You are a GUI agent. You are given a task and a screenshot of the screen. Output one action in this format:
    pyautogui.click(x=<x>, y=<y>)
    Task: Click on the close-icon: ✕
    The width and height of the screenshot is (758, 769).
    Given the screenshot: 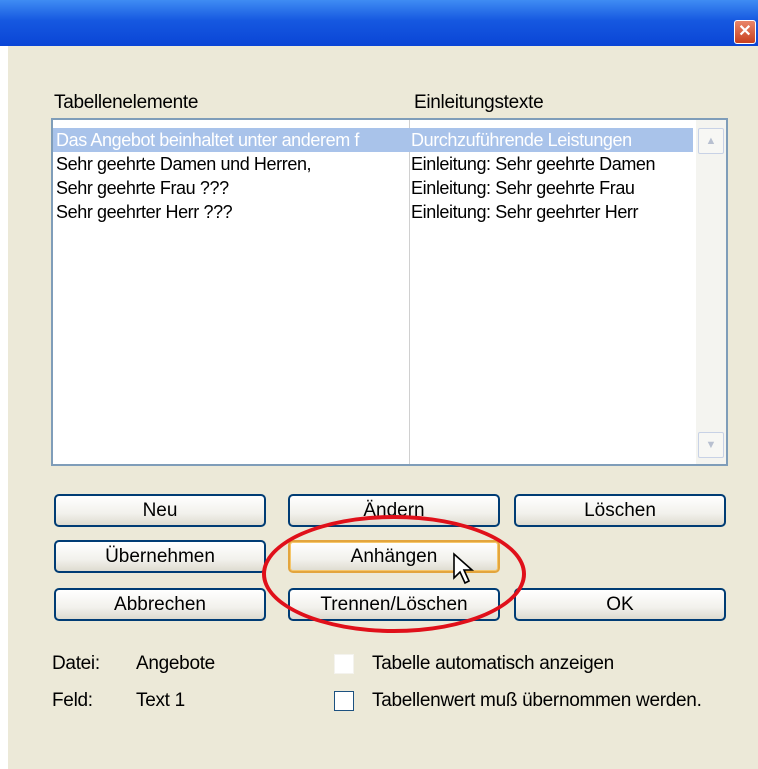 What is the action you would take?
    pyautogui.click(x=745, y=32)
    